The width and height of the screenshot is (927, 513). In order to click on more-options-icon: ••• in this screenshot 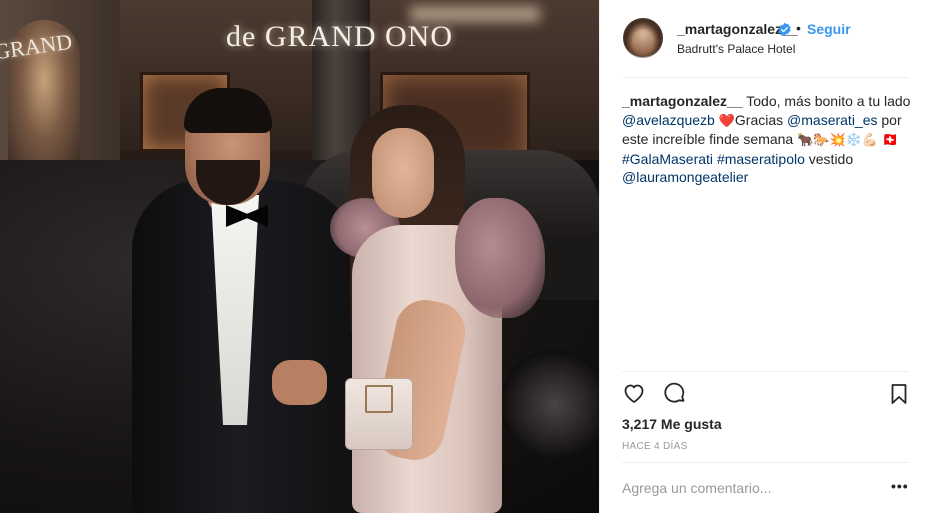, I will do `click(900, 486)`.